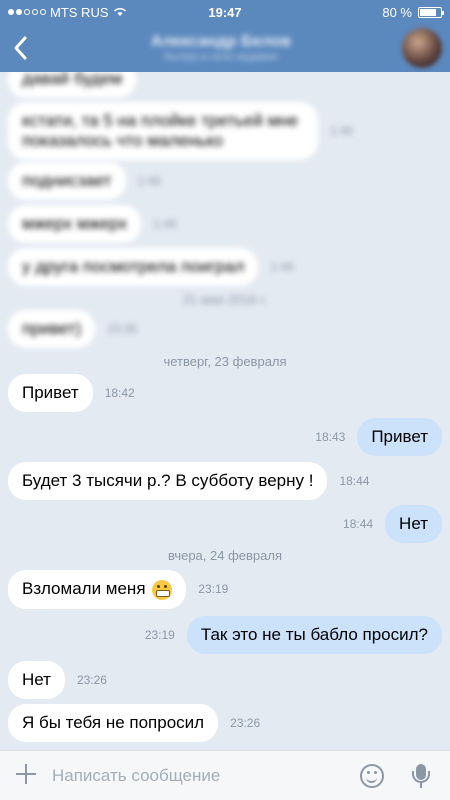 The height and width of the screenshot is (800, 450). I want to click on carrier-label: MTS RUS, so click(79, 12).